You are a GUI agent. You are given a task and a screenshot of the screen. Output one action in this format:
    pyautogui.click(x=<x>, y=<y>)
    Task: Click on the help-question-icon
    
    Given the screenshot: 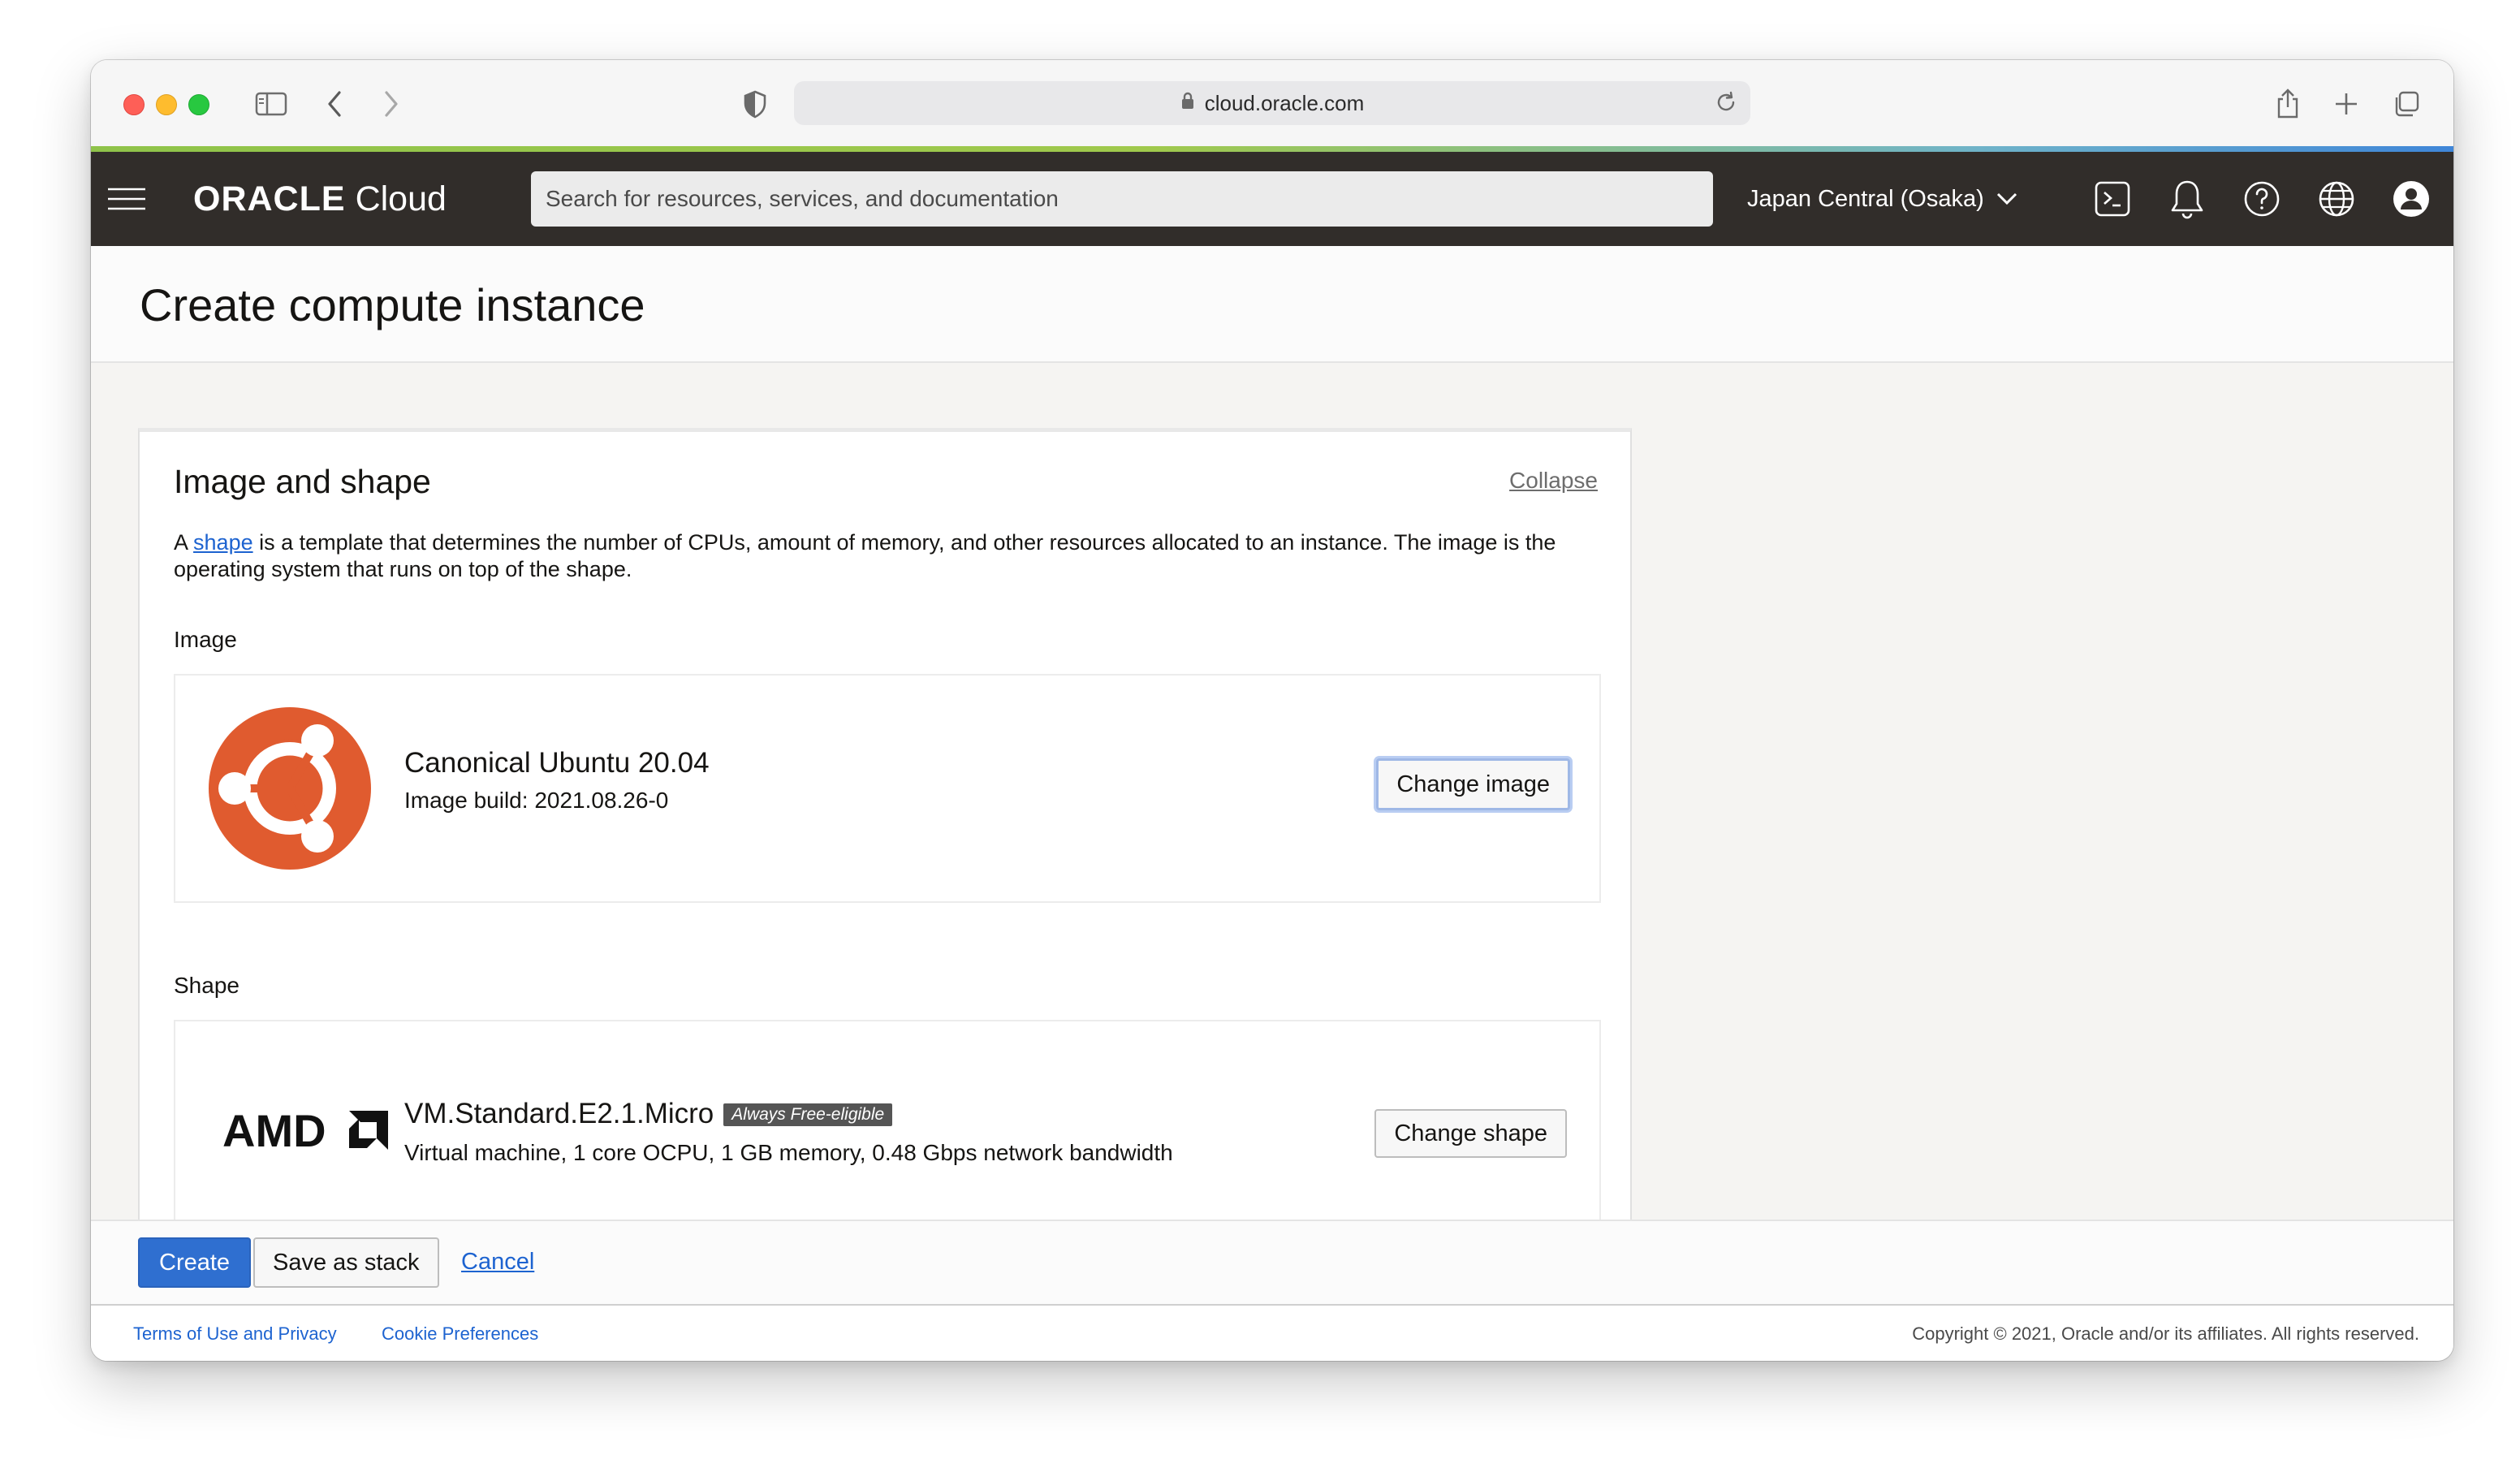 What is the action you would take?
    pyautogui.click(x=2262, y=199)
    